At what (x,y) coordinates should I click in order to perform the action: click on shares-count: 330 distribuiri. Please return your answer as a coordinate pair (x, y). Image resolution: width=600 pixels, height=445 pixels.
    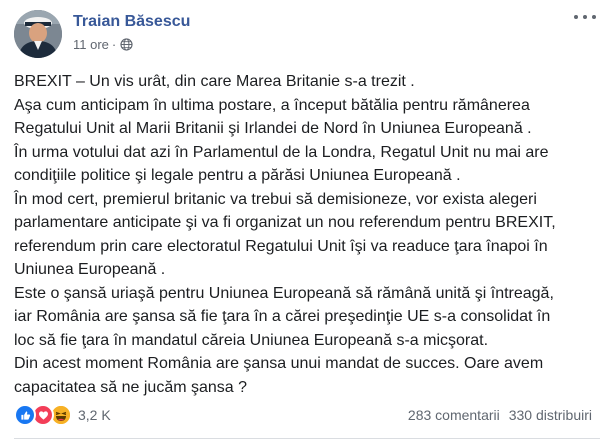
    Looking at the image, I should click on (550, 415).